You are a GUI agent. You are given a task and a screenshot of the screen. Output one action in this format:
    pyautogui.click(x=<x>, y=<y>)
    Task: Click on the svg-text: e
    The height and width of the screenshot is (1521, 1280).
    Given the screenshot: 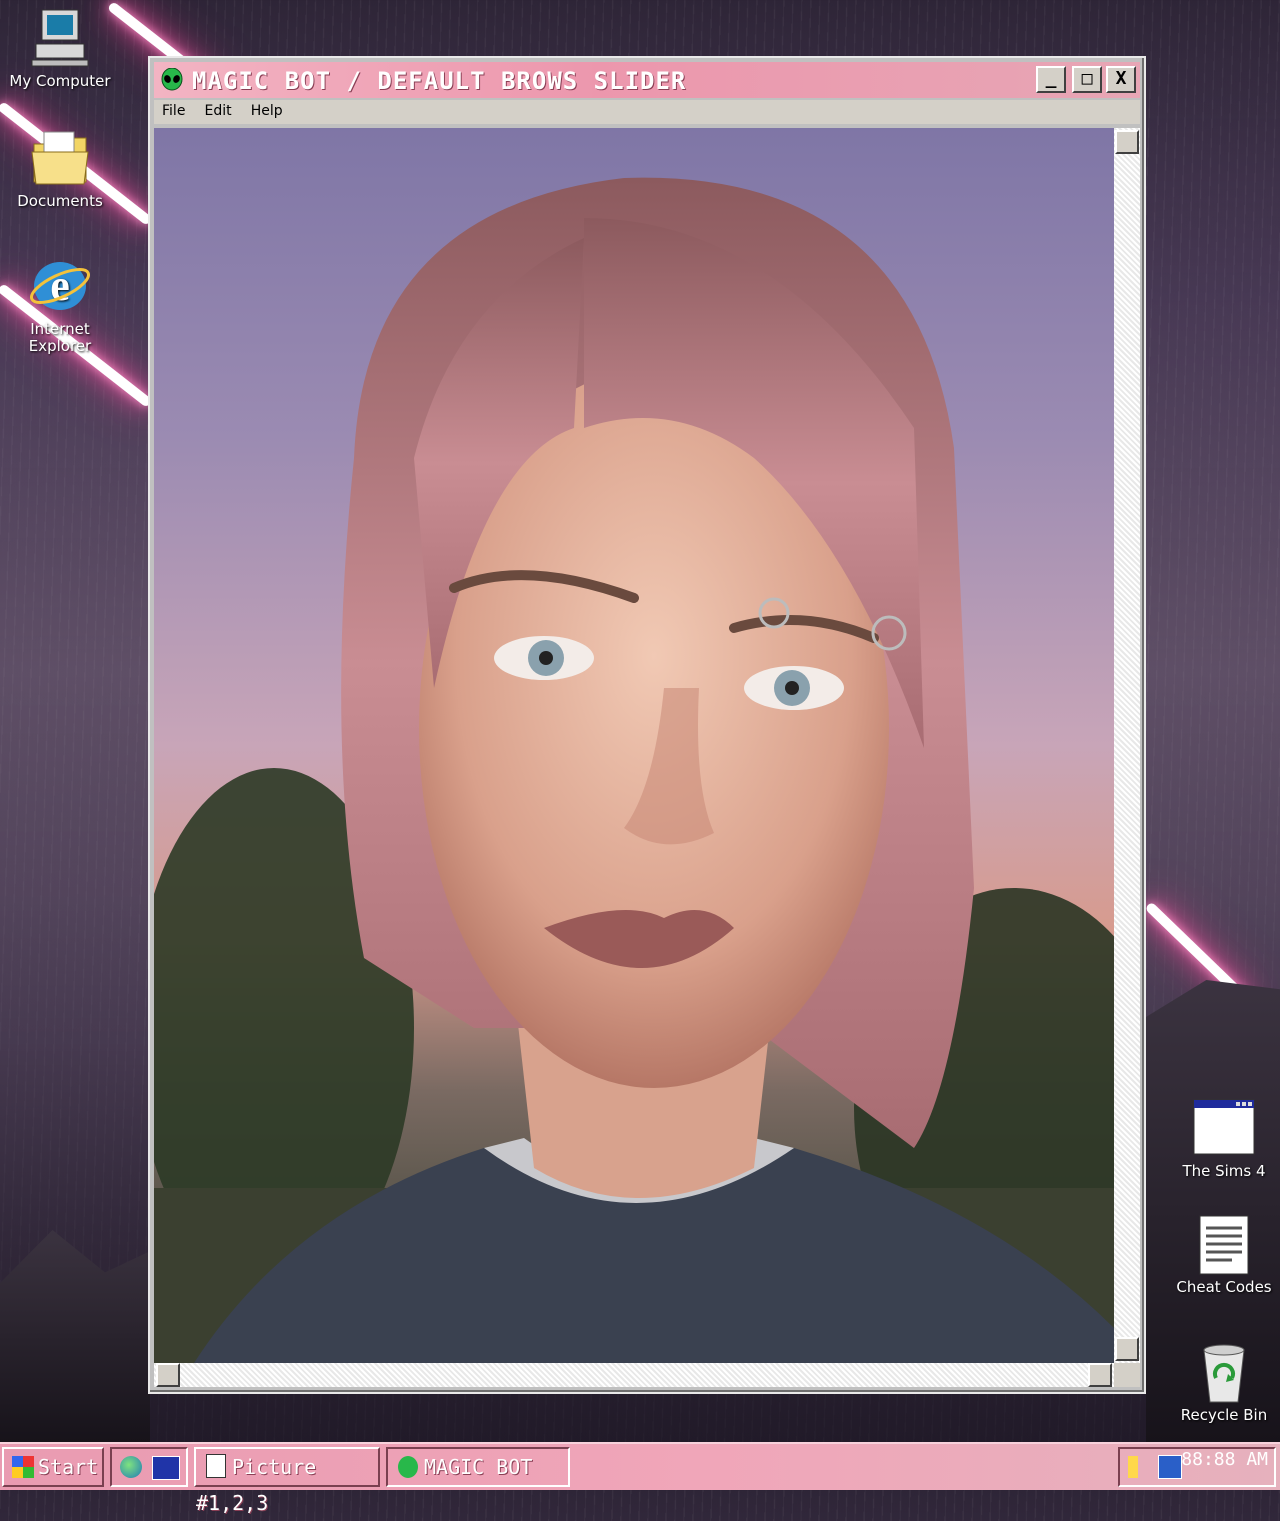 What is the action you would take?
    pyautogui.click(x=60, y=285)
    